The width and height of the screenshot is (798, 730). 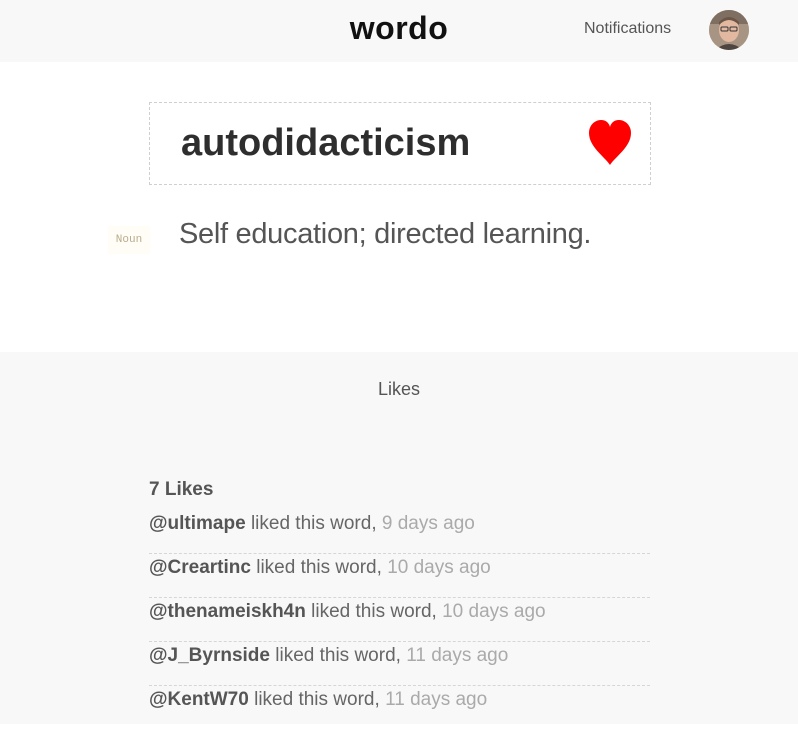 What do you see at coordinates (627, 29) in the screenshot?
I see `notifications-link: Notifications` at bounding box center [627, 29].